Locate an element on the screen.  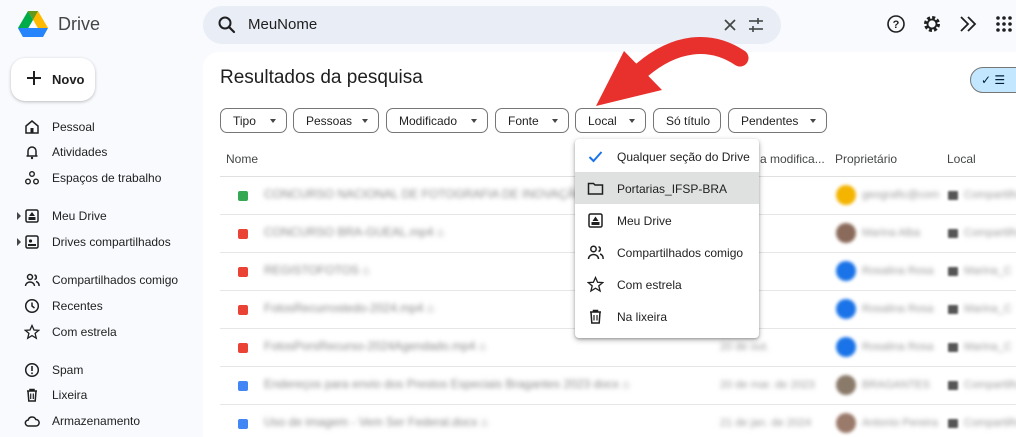
sidebar-item-label: Espaços de trabalho is located at coordinates (107, 178).